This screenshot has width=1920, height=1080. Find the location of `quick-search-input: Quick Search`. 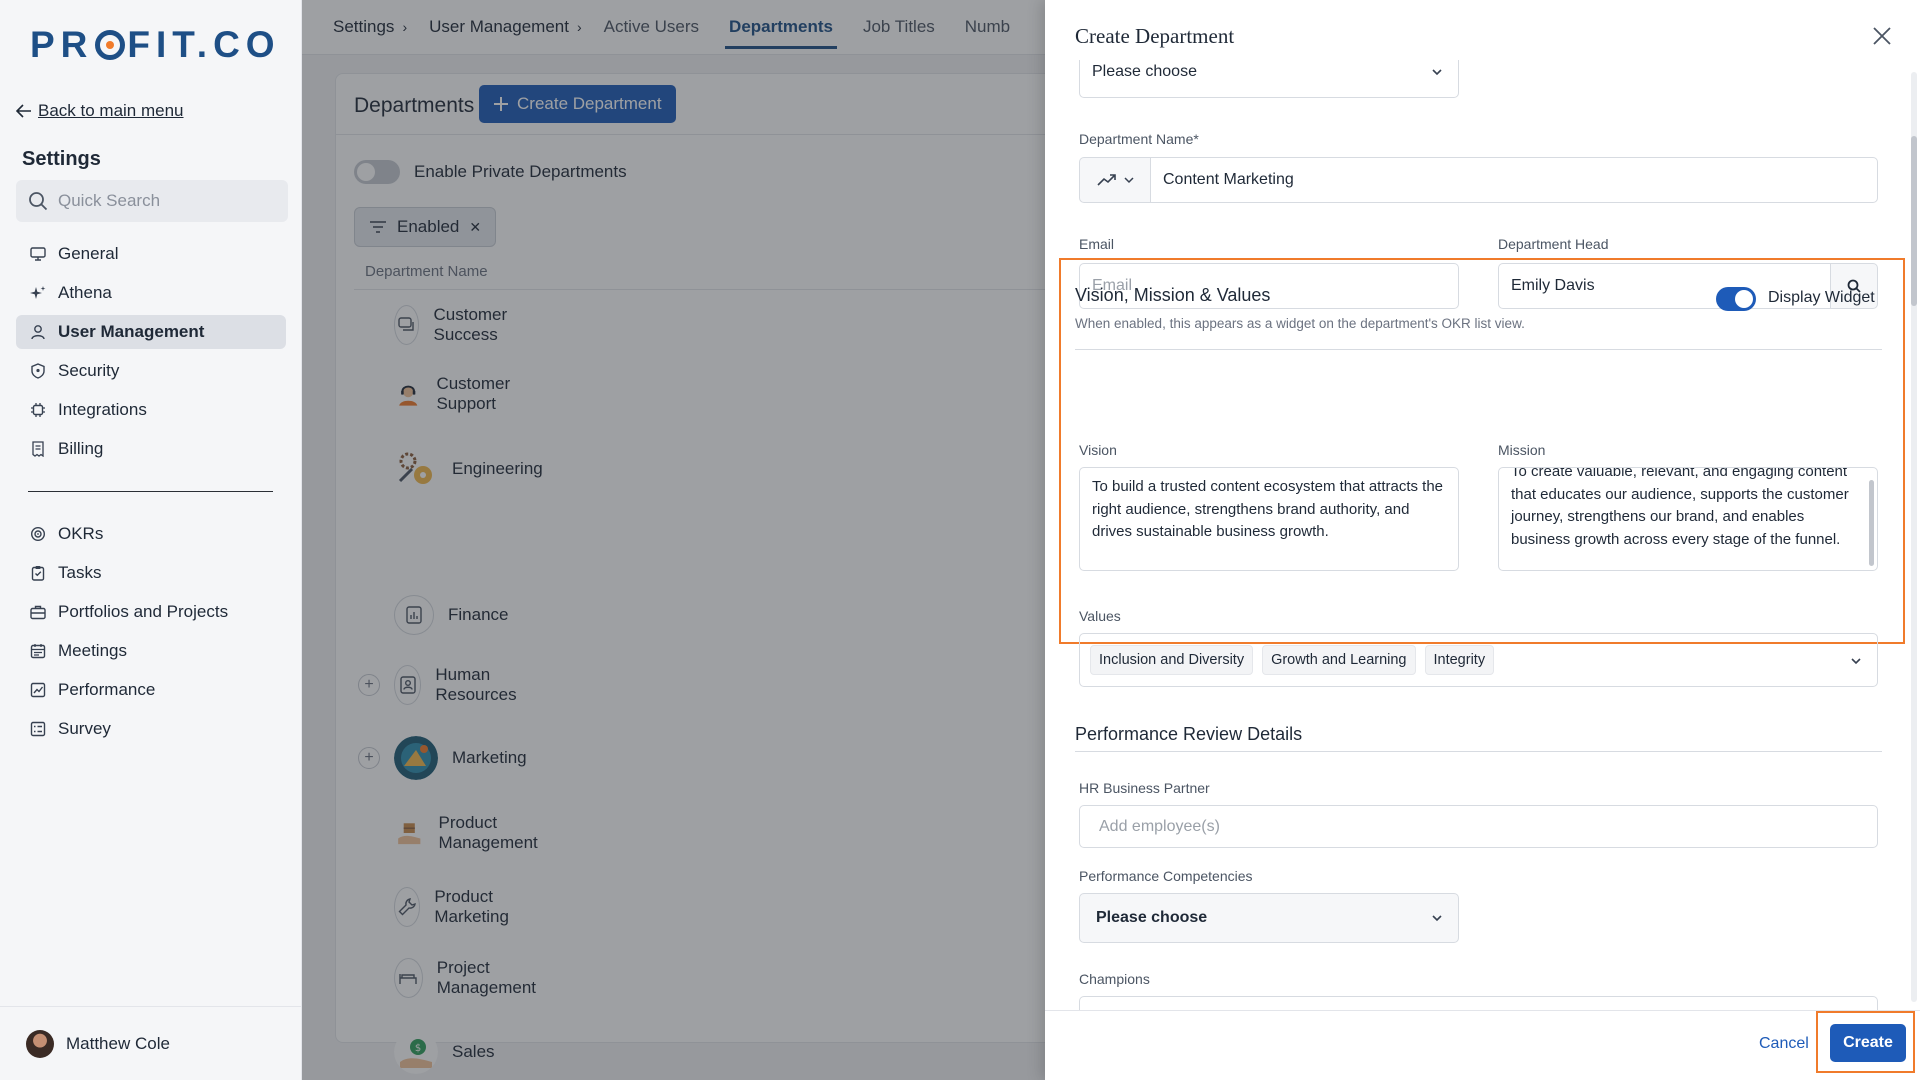

quick-search-input: Quick Search is located at coordinates (152, 201).